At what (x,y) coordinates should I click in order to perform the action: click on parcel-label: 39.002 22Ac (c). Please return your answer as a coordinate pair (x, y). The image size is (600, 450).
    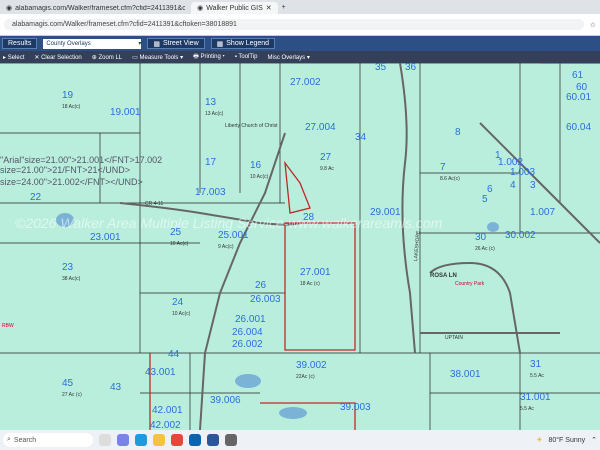
    Looking at the image, I should click on (311, 370).